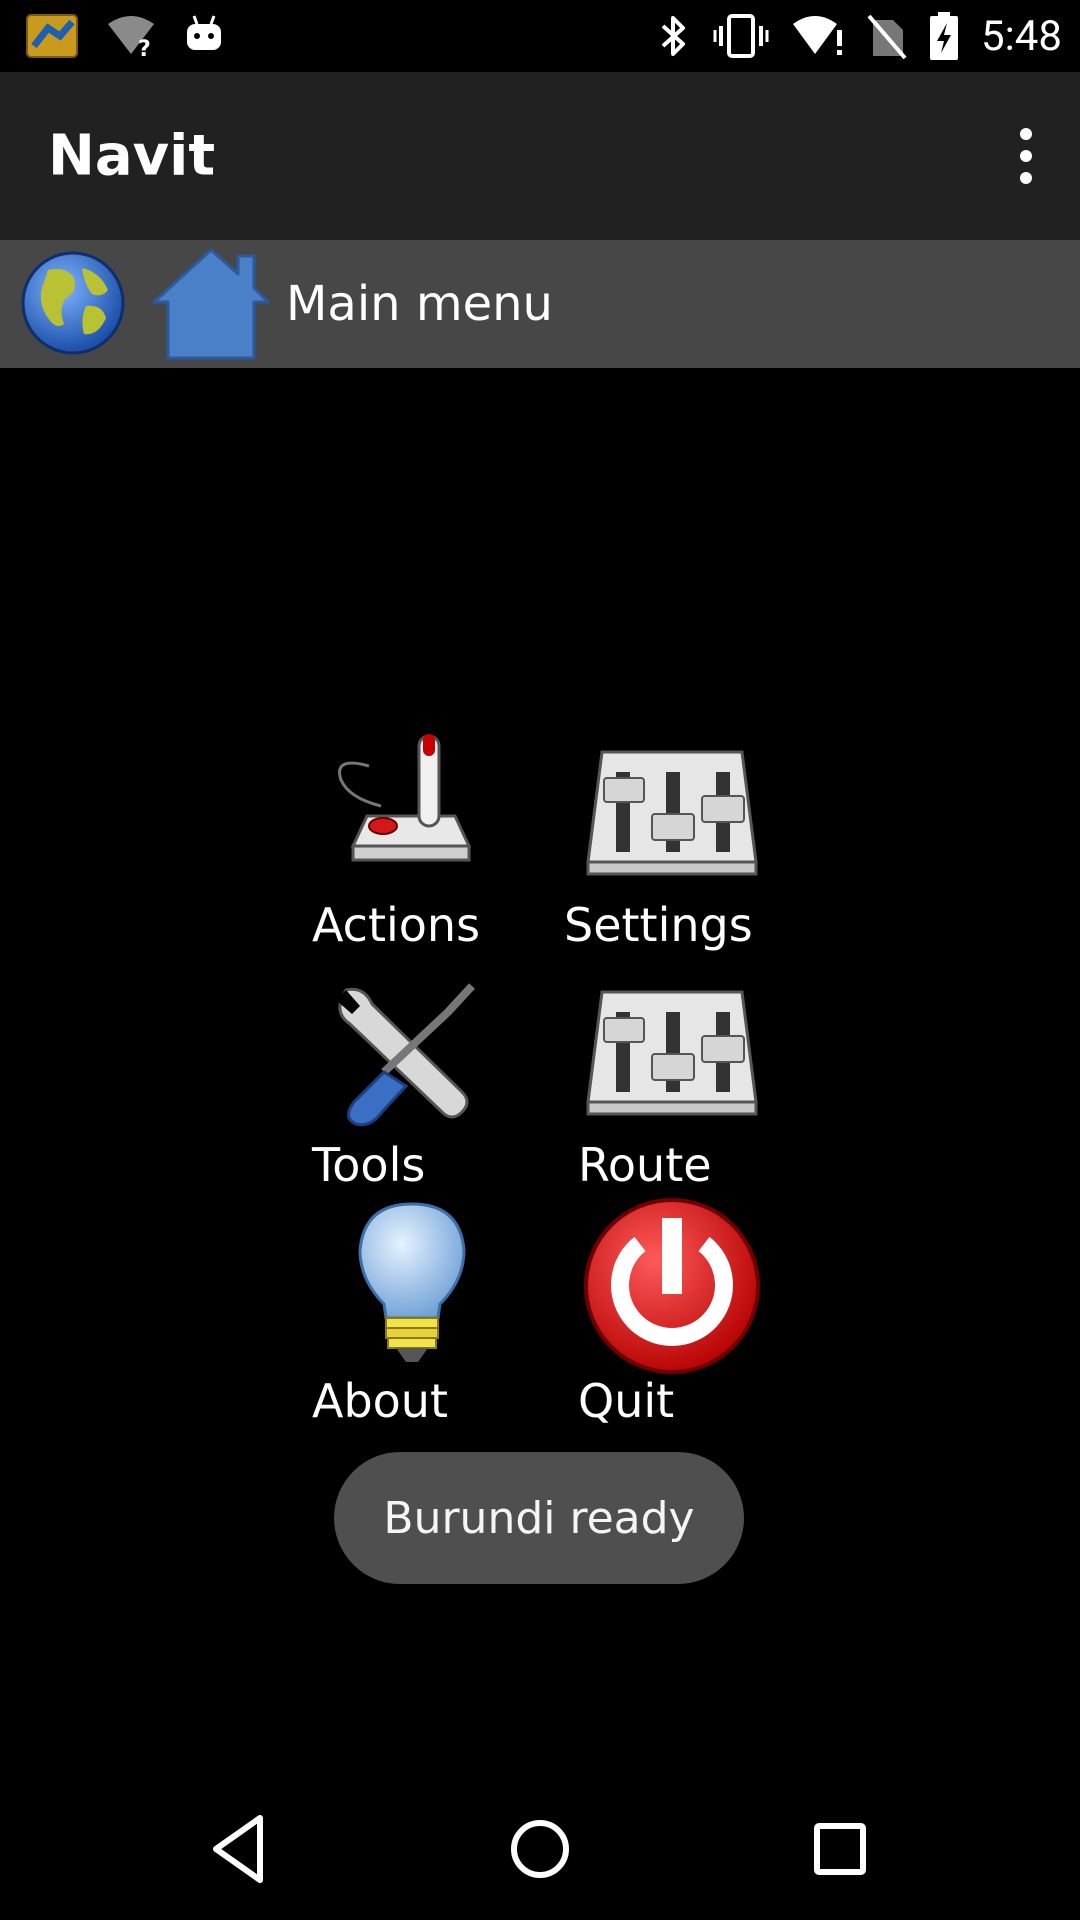 The image size is (1080, 1920). I want to click on battery-charging-icon, so click(944, 36).